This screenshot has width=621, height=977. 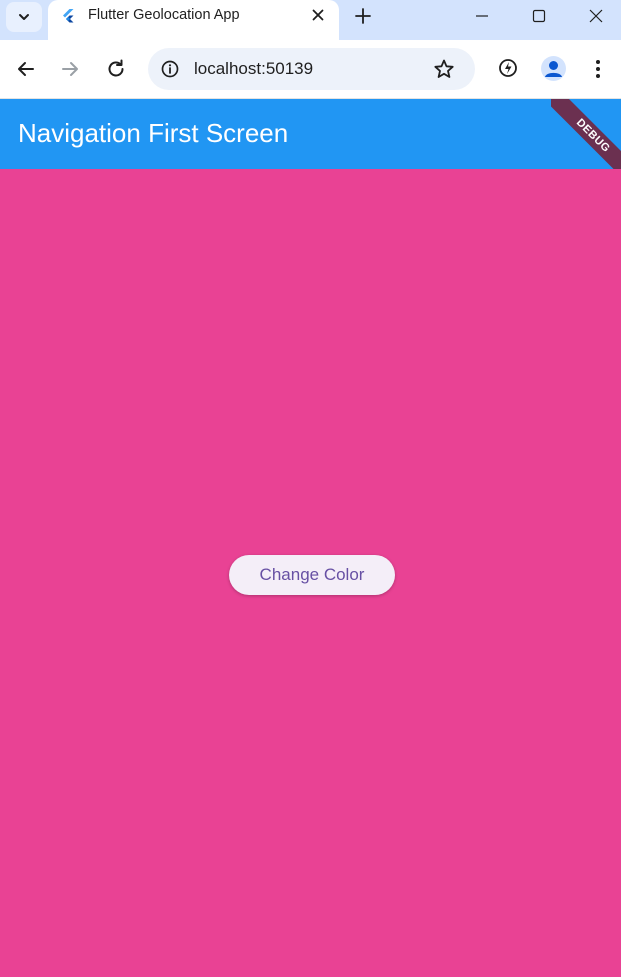 What do you see at coordinates (482, 16) in the screenshot?
I see `minimize-icon` at bounding box center [482, 16].